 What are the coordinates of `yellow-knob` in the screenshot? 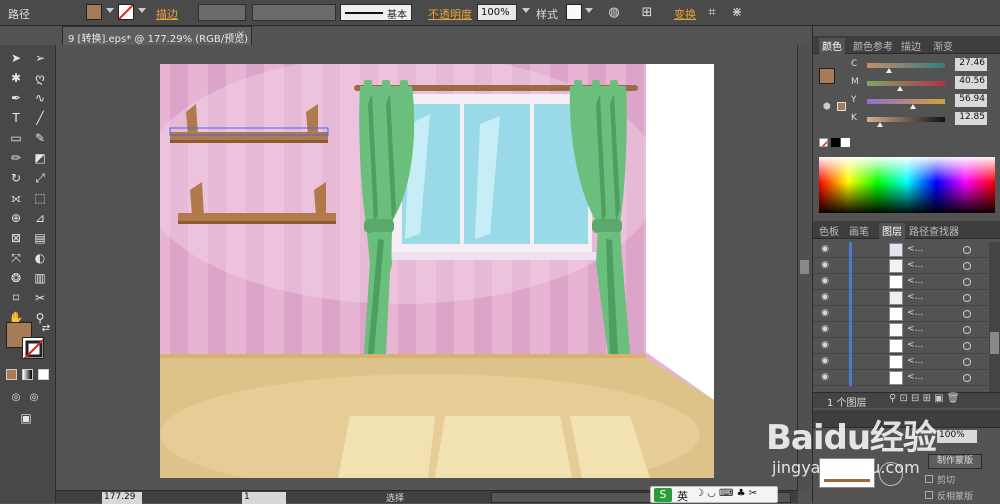 It's located at (913, 106).